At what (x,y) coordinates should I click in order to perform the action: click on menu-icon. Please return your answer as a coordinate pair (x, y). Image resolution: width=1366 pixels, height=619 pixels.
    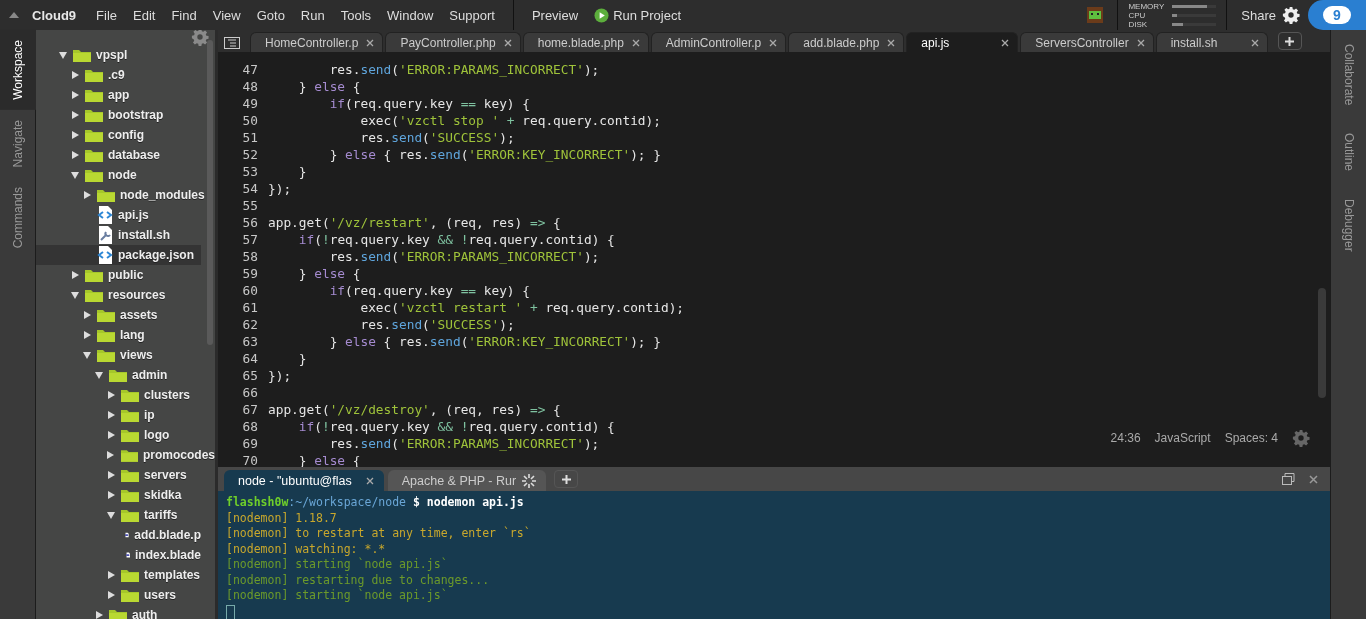
    Looking at the image, I should click on (232, 43).